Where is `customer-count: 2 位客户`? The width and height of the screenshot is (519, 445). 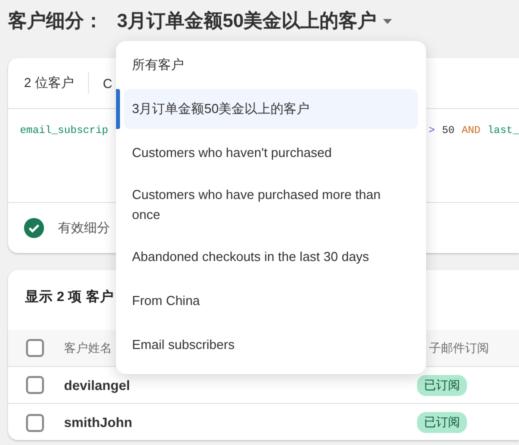 customer-count: 2 位客户 is located at coordinates (49, 83).